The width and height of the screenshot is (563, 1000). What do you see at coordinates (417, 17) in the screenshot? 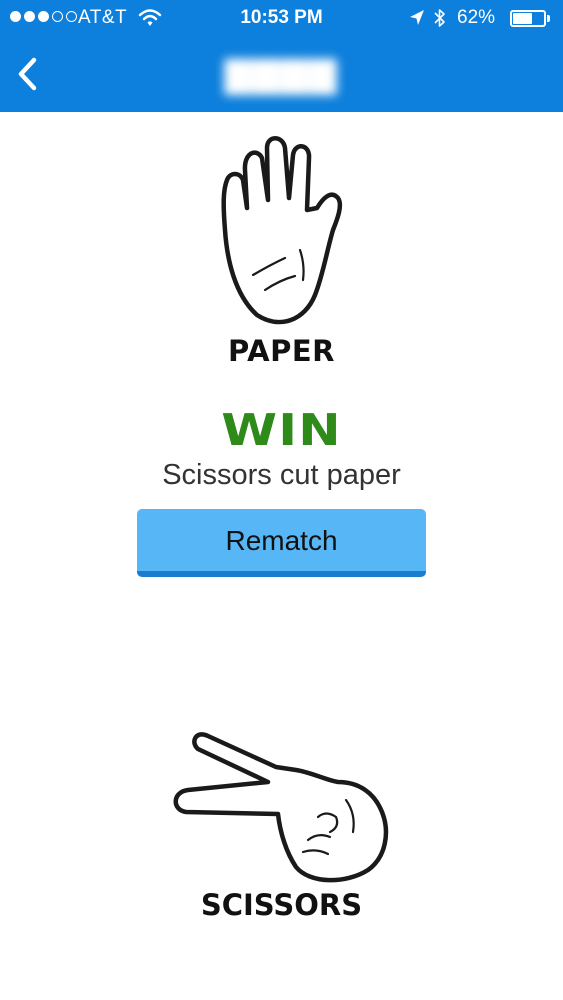
I see `location-arrow-icon` at bounding box center [417, 17].